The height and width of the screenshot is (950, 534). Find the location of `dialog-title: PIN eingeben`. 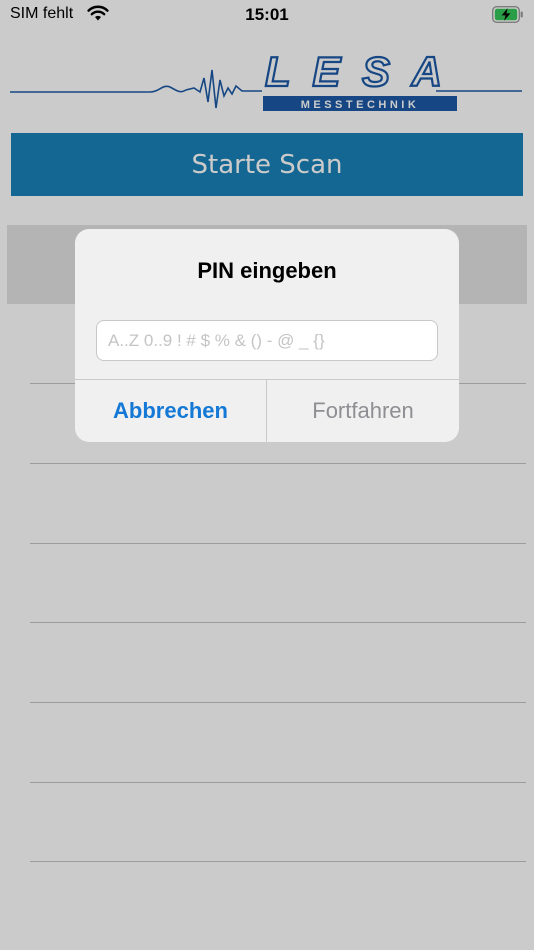

dialog-title: PIN eingeben is located at coordinates (267, 270).